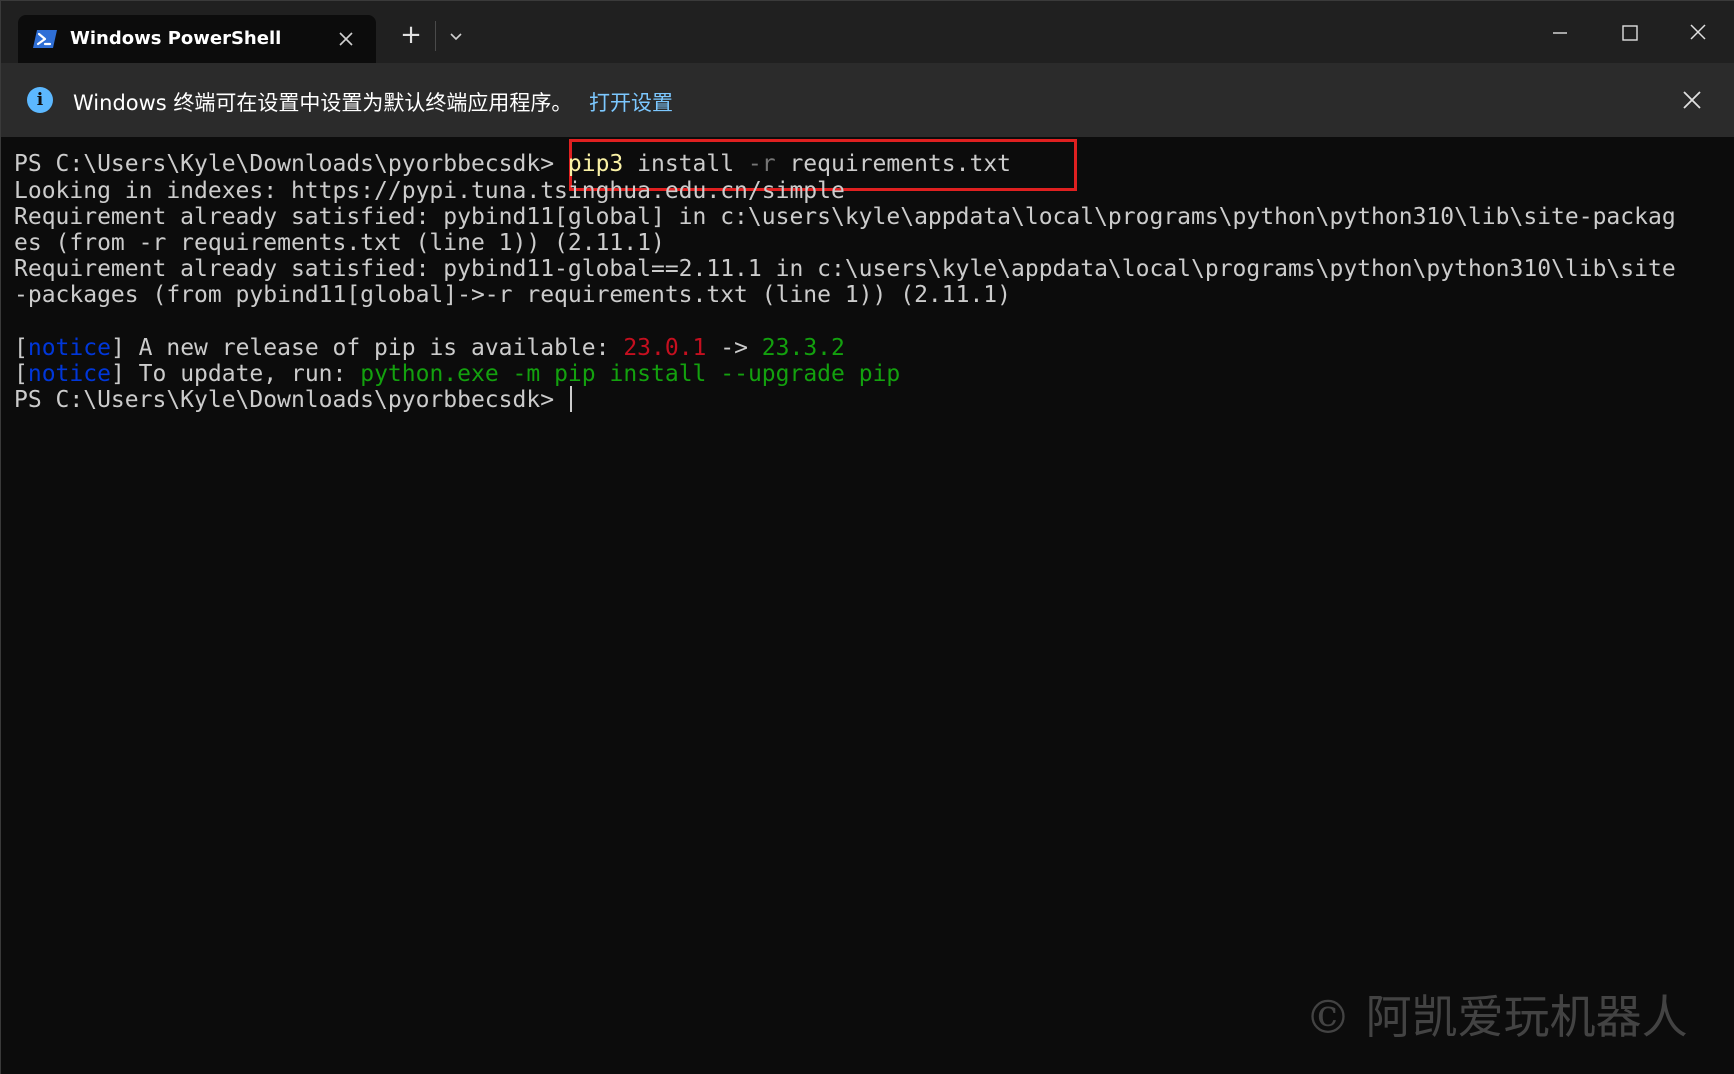 Image resolution: width=1734 pixels, height=1074 pixels. What do you see at coordinates (1560, 33) in the screenshot?
I see `minimize-icon` at bounding box center [1560, 33].